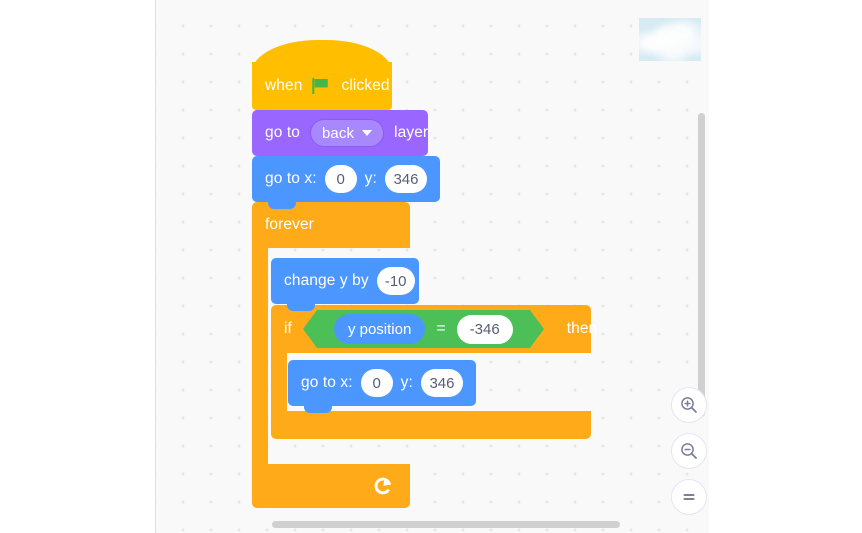 The image size is (862, 533). I want to click on go-to-y-label-inner: y:, so click(406, 383).